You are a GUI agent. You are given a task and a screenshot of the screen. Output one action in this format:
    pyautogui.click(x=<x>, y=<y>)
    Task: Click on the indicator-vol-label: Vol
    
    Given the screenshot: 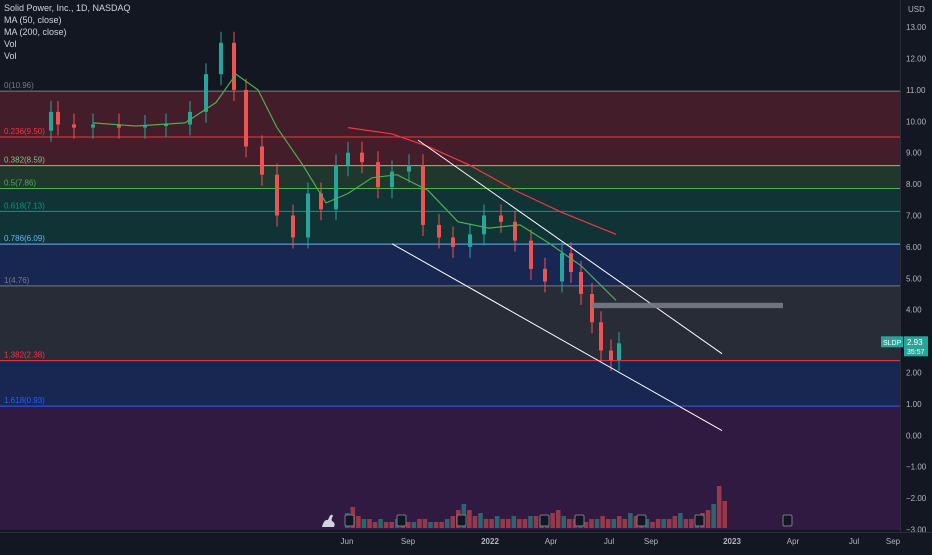 What is the action you would take?
    pyautogui.click(x=10, y=44)
    